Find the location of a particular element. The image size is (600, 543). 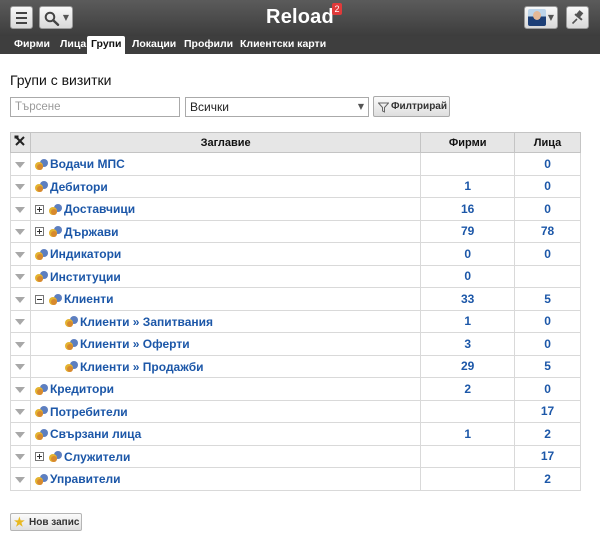

row-title-link: Кредитори is located at coordinates (82, 389).